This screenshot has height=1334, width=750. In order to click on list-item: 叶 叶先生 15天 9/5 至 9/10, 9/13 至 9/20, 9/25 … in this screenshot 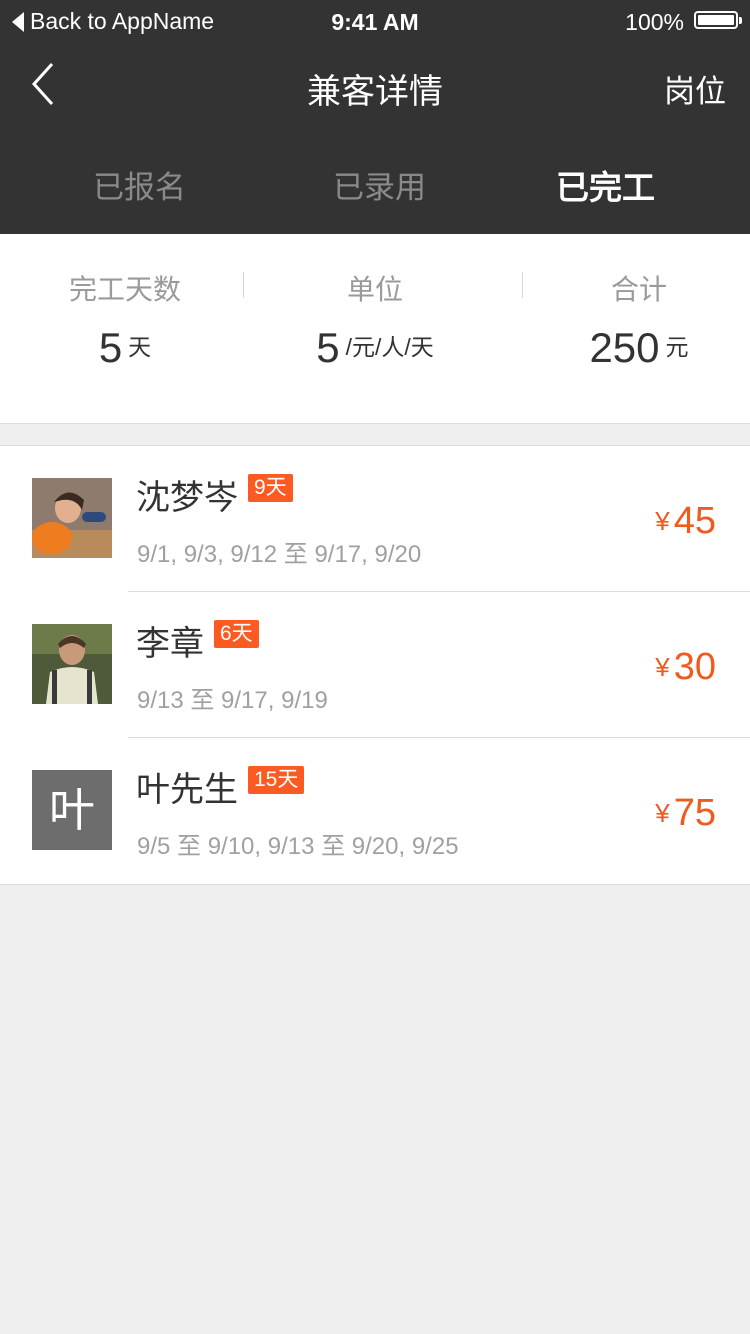, I will do `click(375, 811)`.